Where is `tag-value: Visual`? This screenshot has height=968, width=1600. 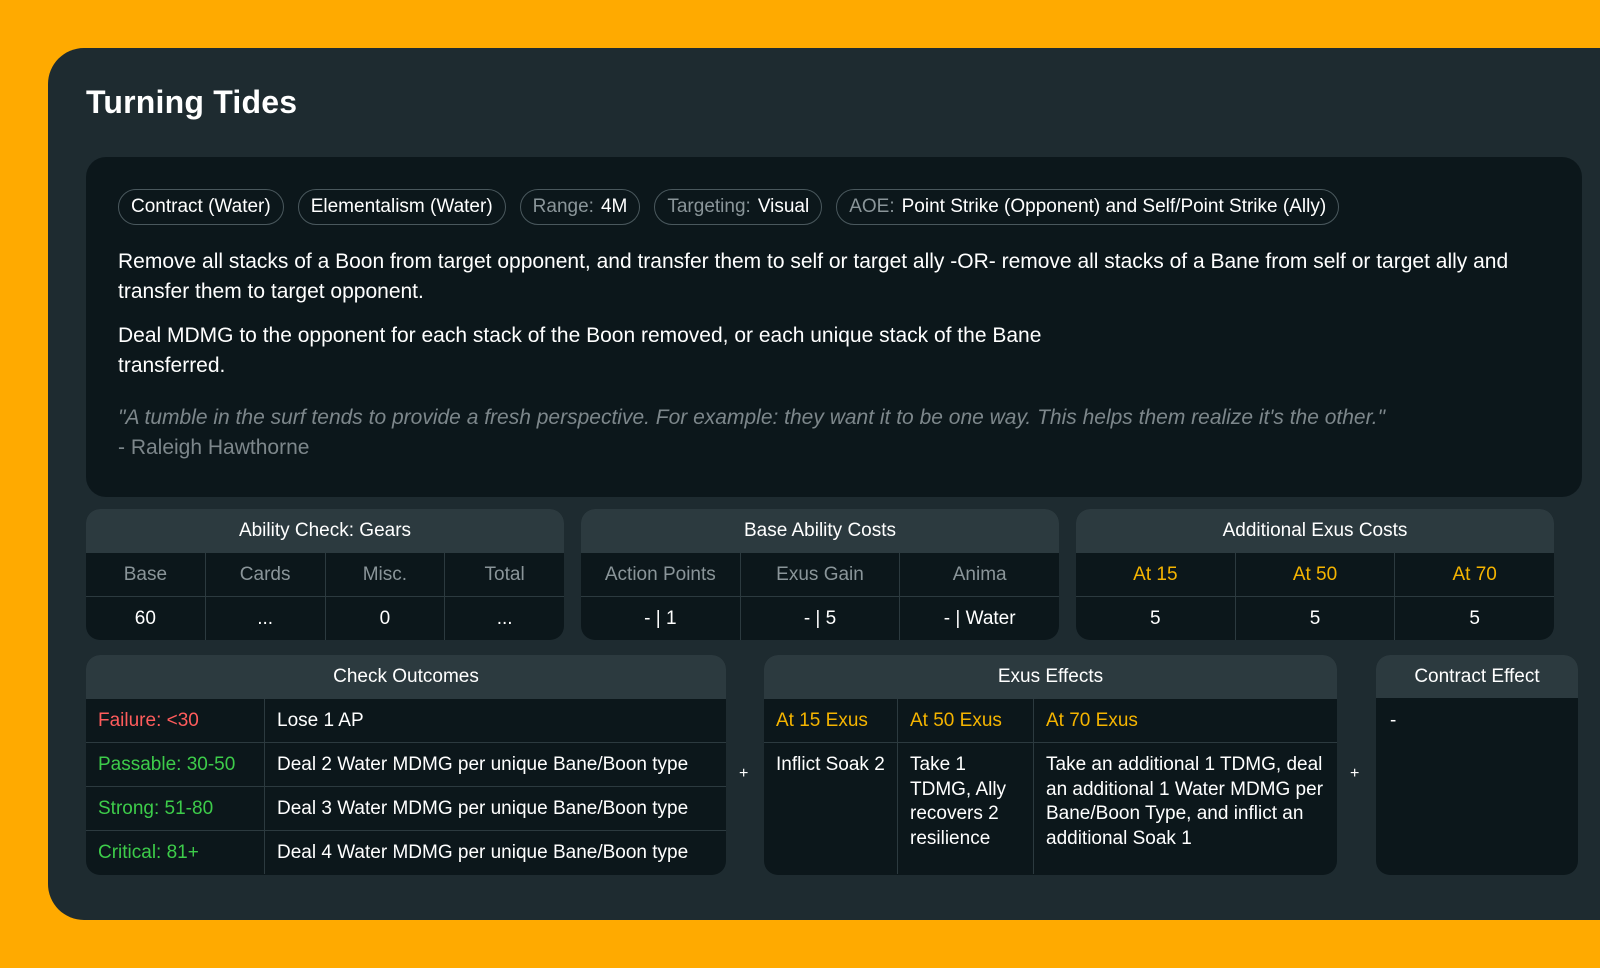
tag-value: Visual is located at coordinates (783, 206).